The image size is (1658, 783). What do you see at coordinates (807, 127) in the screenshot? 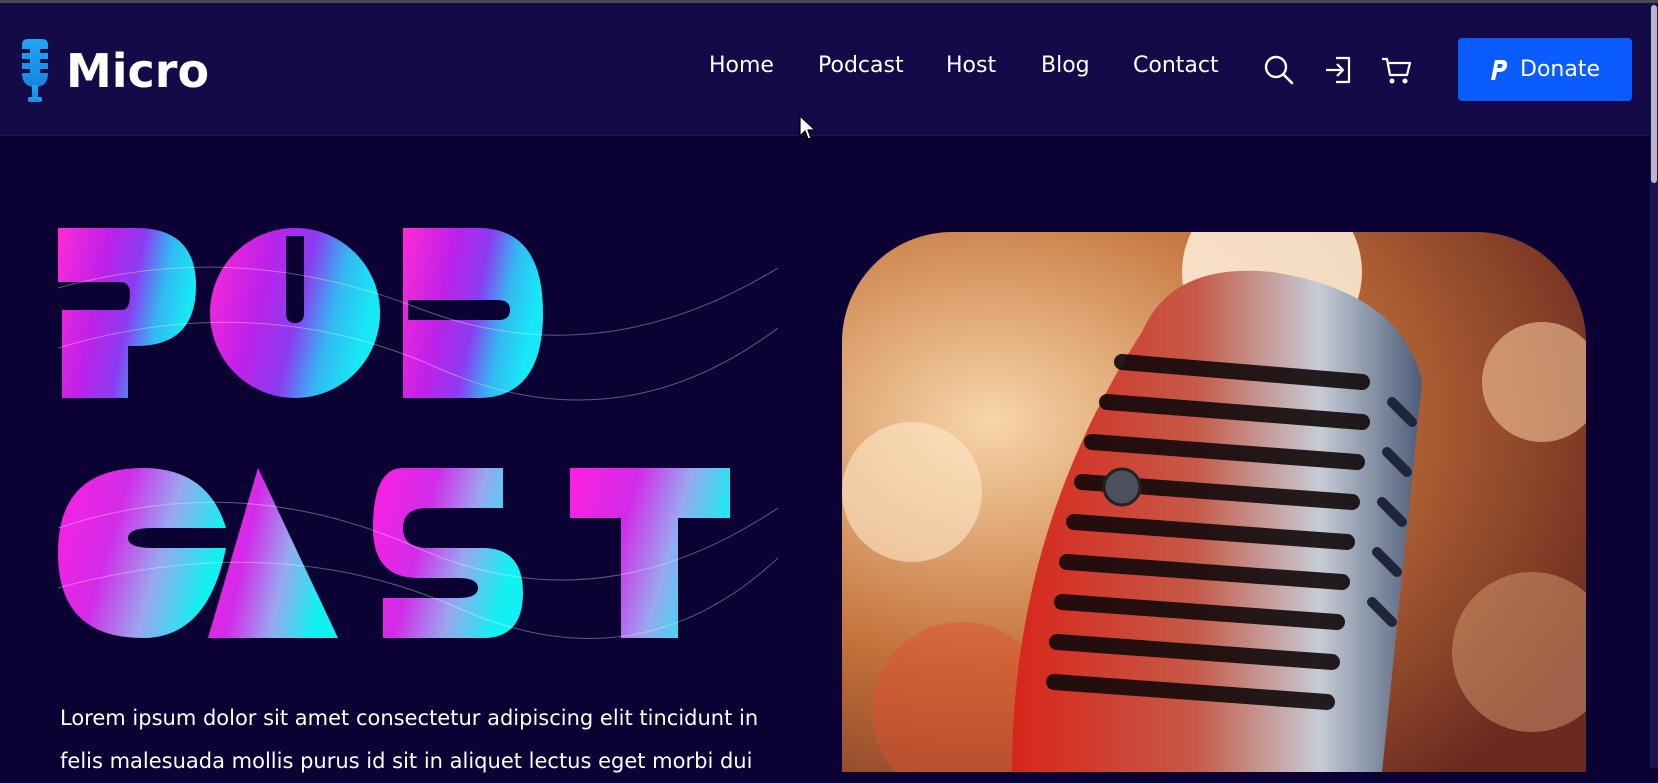
I see `mouse-cursor` at bounding box center [807, 127].